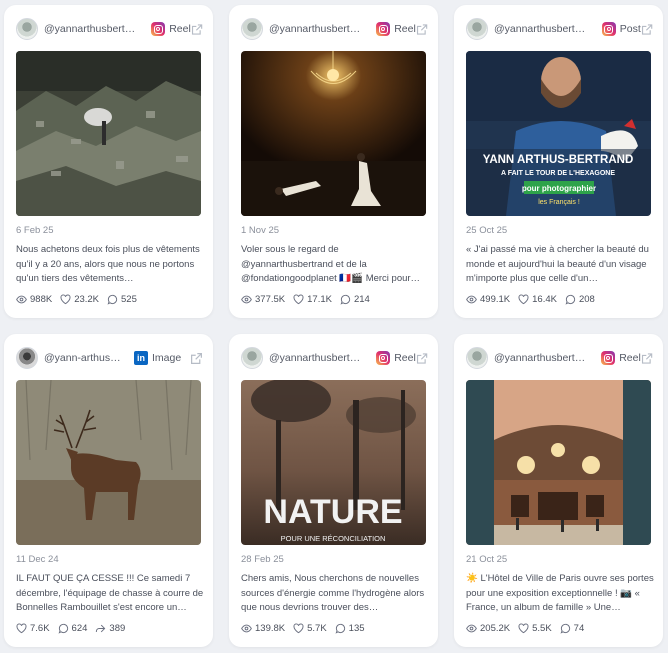  I want to click on comments-count: 214, so click(361, 299).